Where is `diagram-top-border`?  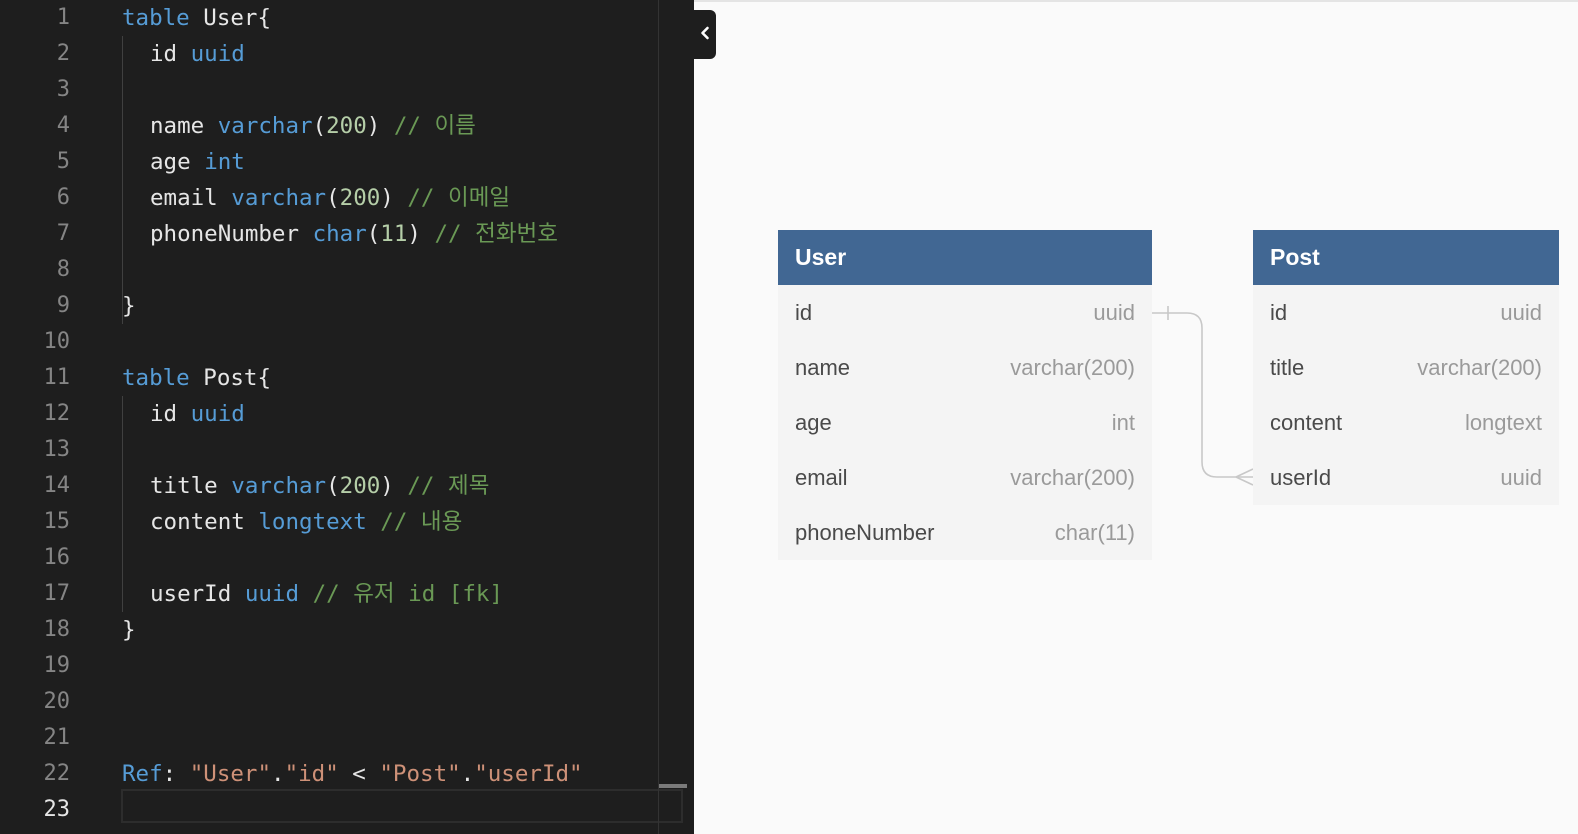
diagram-top-border is located at coordinates (1136, 1).